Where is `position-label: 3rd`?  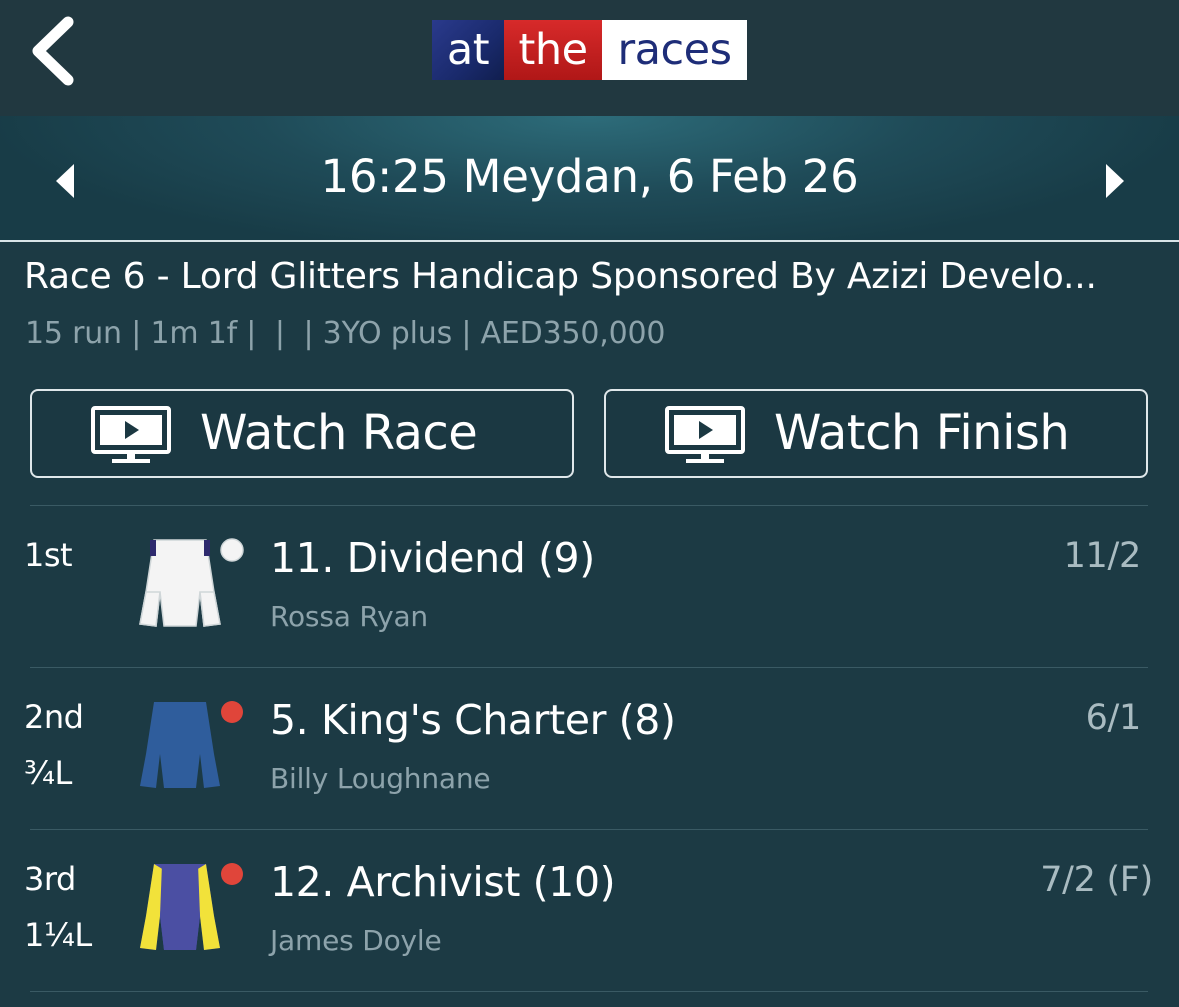
position-label: 3rd is located at coordinates (50, 879).